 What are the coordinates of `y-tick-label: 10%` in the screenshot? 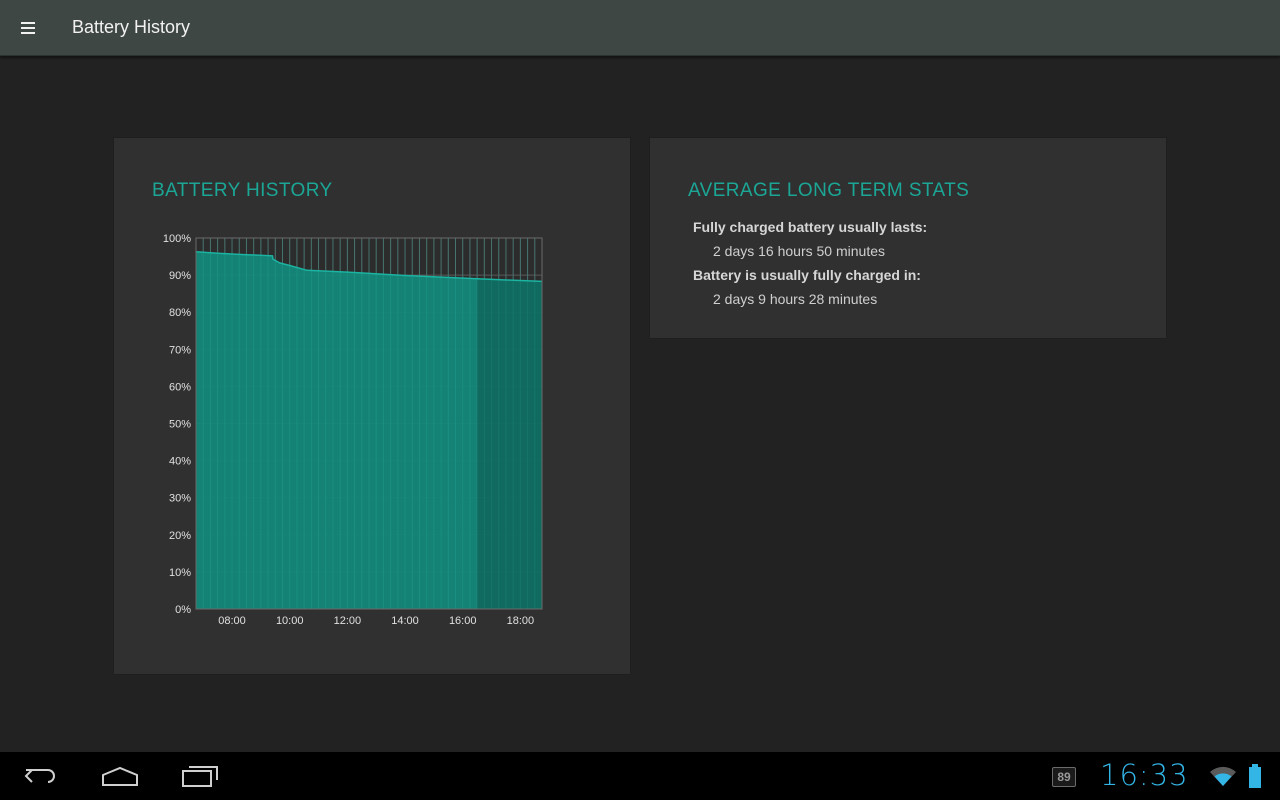 It's located at (180, 573).